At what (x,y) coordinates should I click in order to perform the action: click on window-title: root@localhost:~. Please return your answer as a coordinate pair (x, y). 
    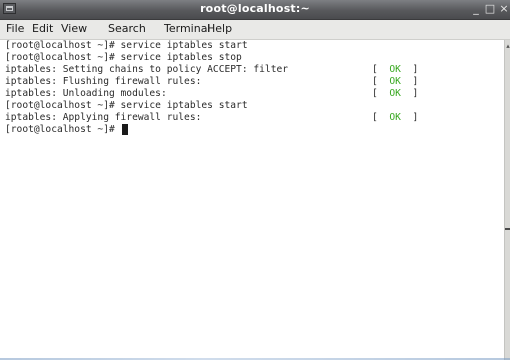
    Looking at the image, I should click on (255, 8).